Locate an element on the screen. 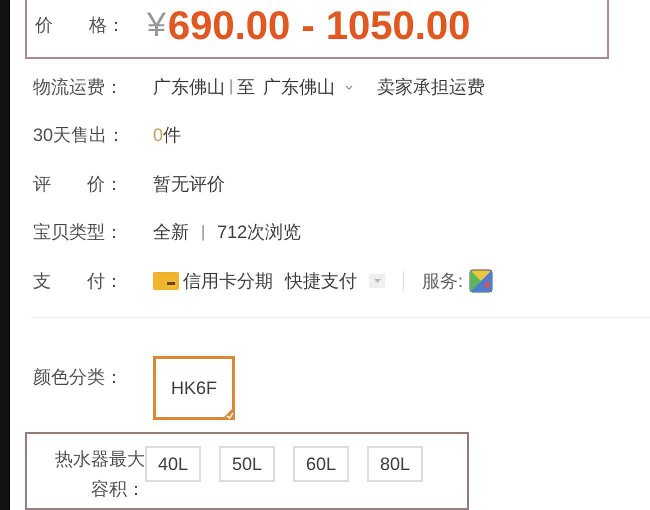  color-option: HK6F is located at coordinates (194, 388).